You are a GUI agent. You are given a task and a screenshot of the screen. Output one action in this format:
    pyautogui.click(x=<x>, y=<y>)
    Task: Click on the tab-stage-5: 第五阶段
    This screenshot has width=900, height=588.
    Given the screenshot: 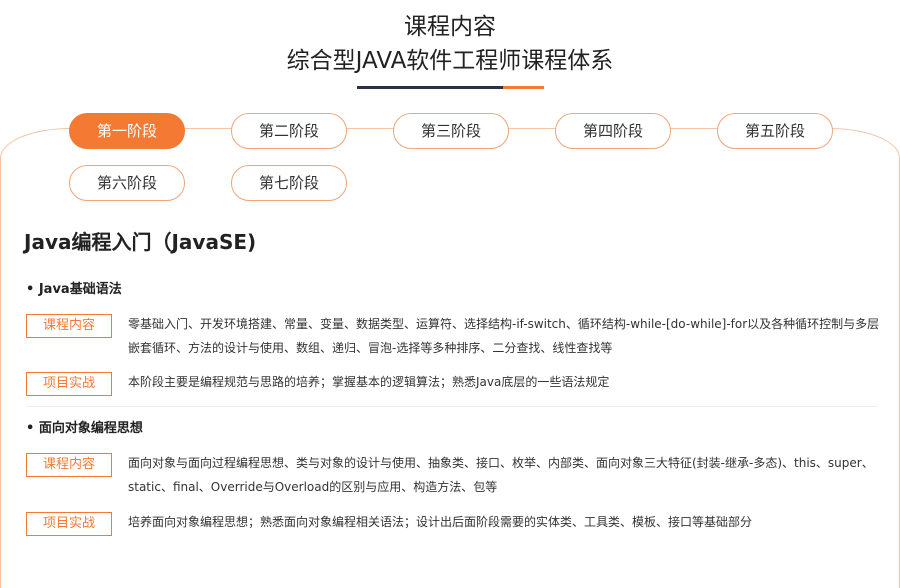 What is the action you would take?
    pyautogui.click(x=775, y=131)
    